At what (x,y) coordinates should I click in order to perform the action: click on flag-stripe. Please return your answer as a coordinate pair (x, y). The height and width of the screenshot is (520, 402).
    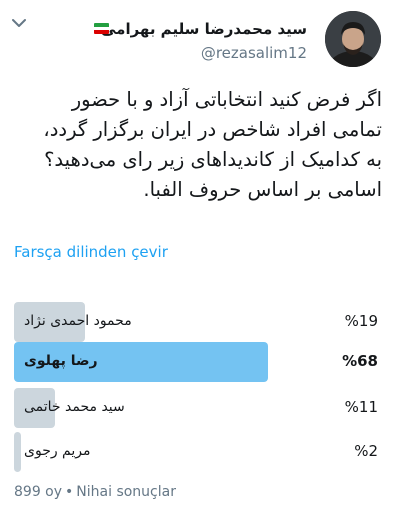
    Looking at the image, I should click on (101, 32).